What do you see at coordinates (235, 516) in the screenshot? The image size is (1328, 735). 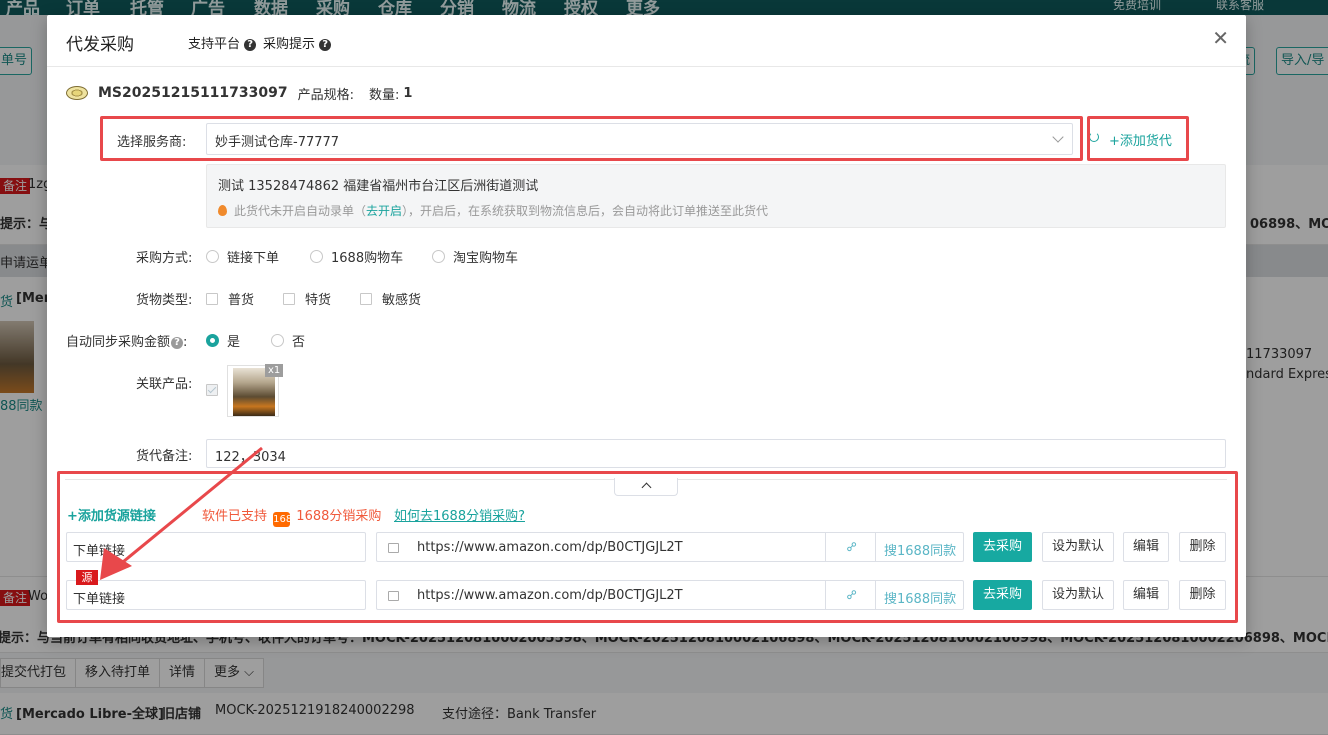 I see `software-support-text: 软件已支持` at bounding box center [235, 516].